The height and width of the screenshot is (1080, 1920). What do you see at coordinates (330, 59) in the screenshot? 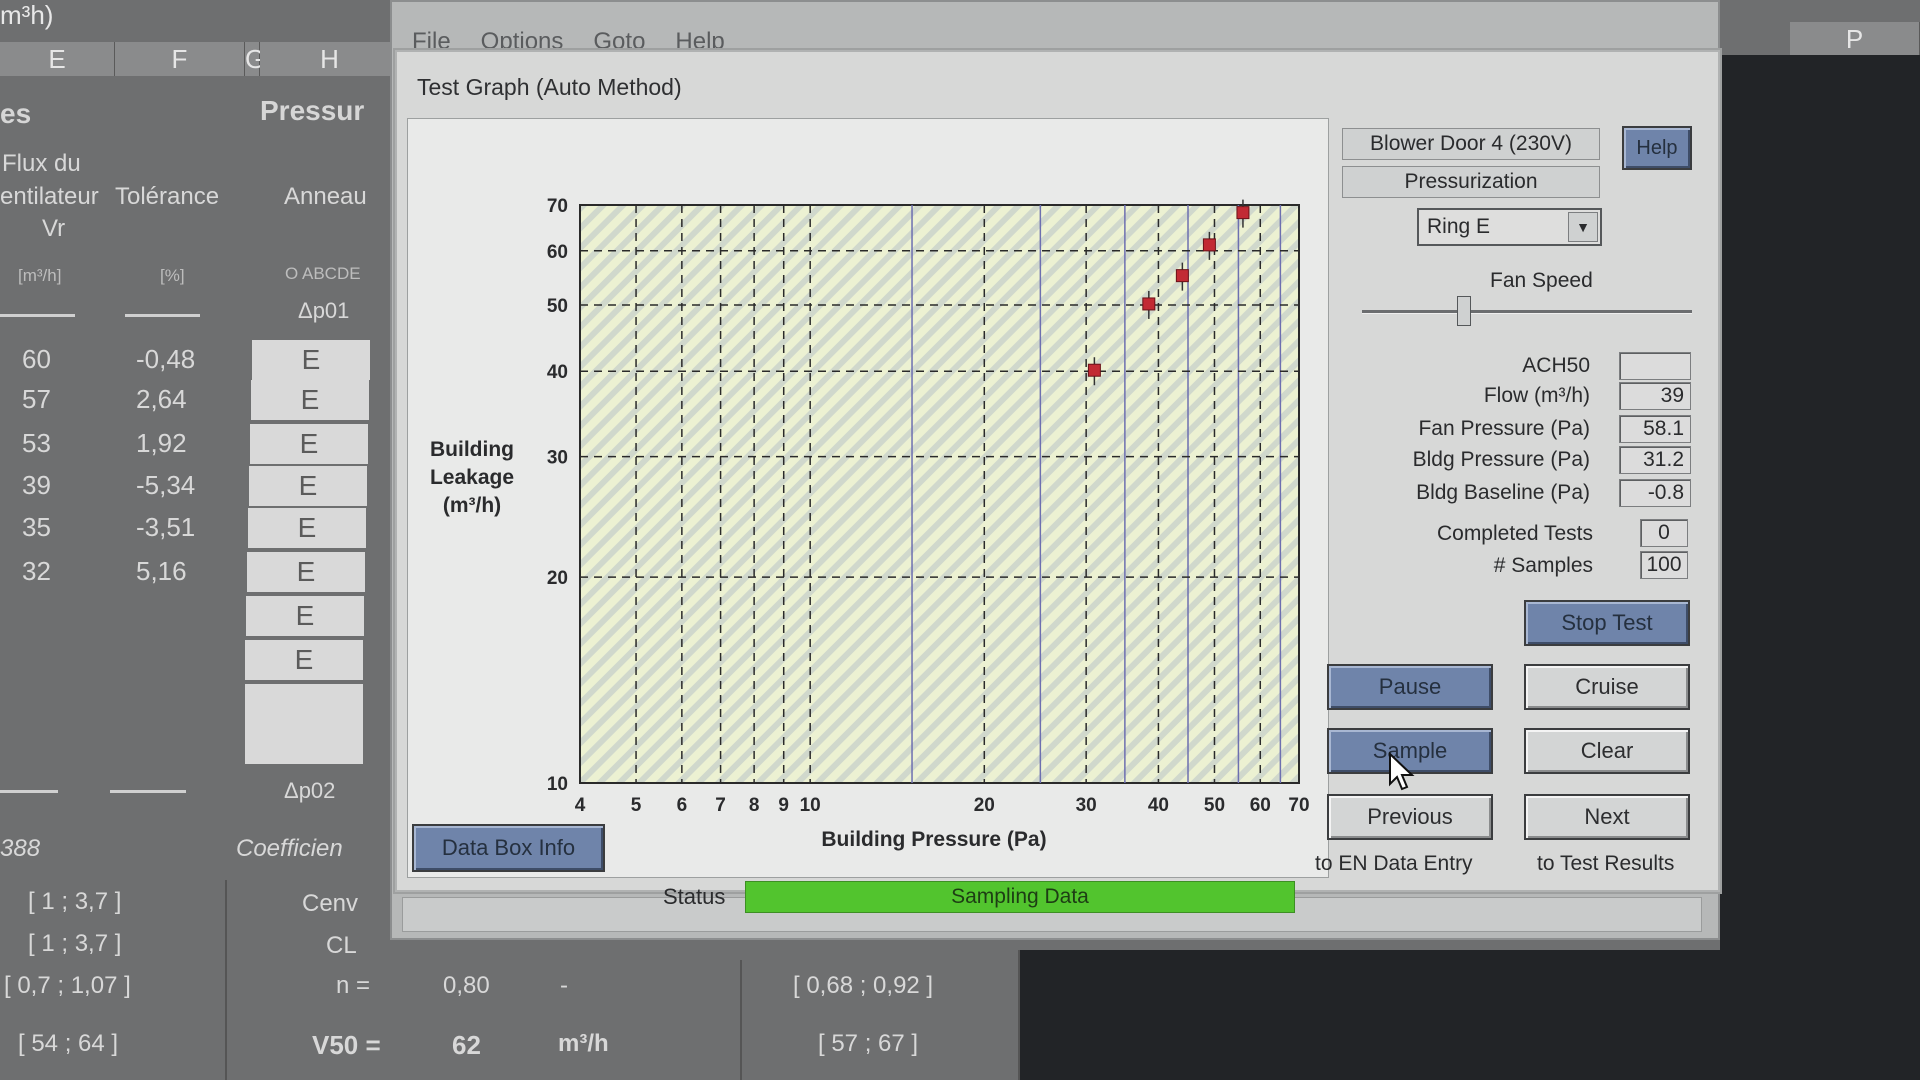
I see `sheet-col-h: H` at bounding box center [330, 59].